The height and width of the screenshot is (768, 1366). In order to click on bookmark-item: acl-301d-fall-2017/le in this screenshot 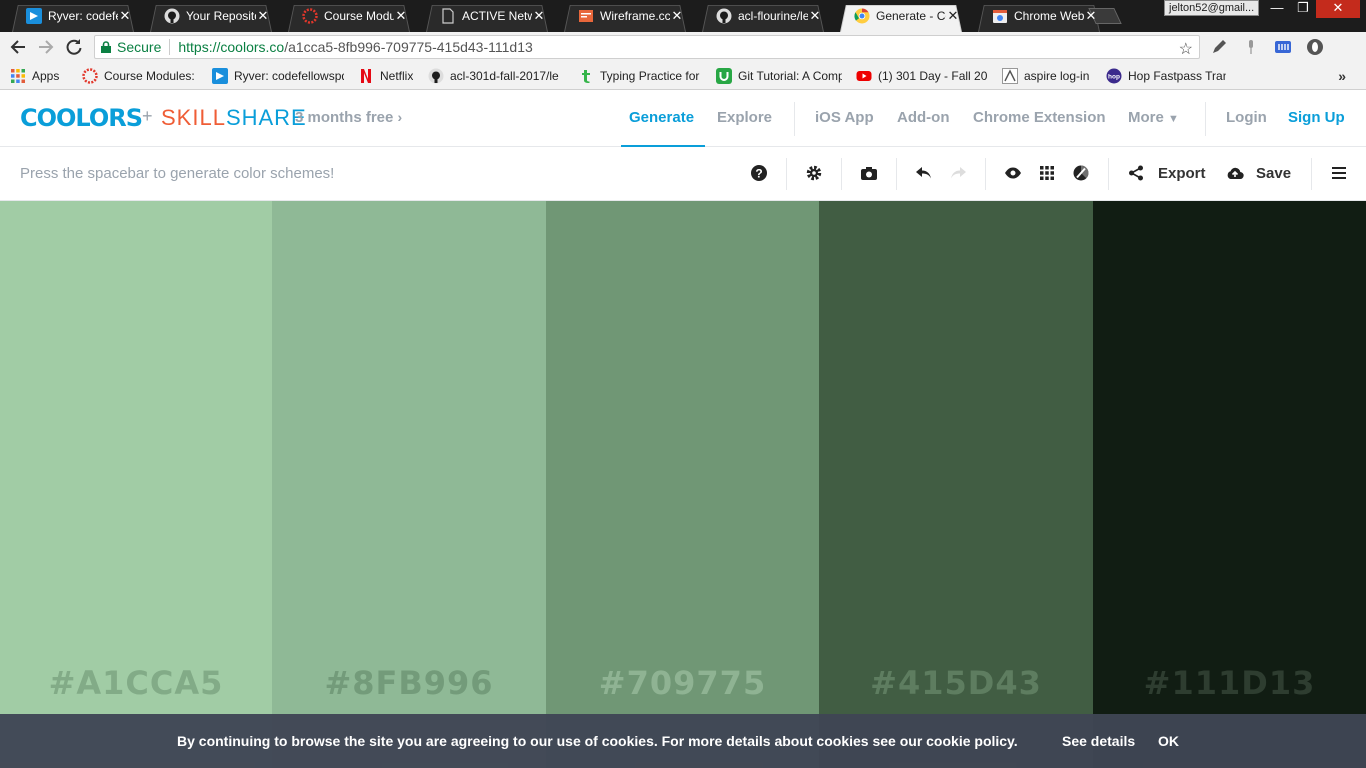, I will do `click(496, 76)`.